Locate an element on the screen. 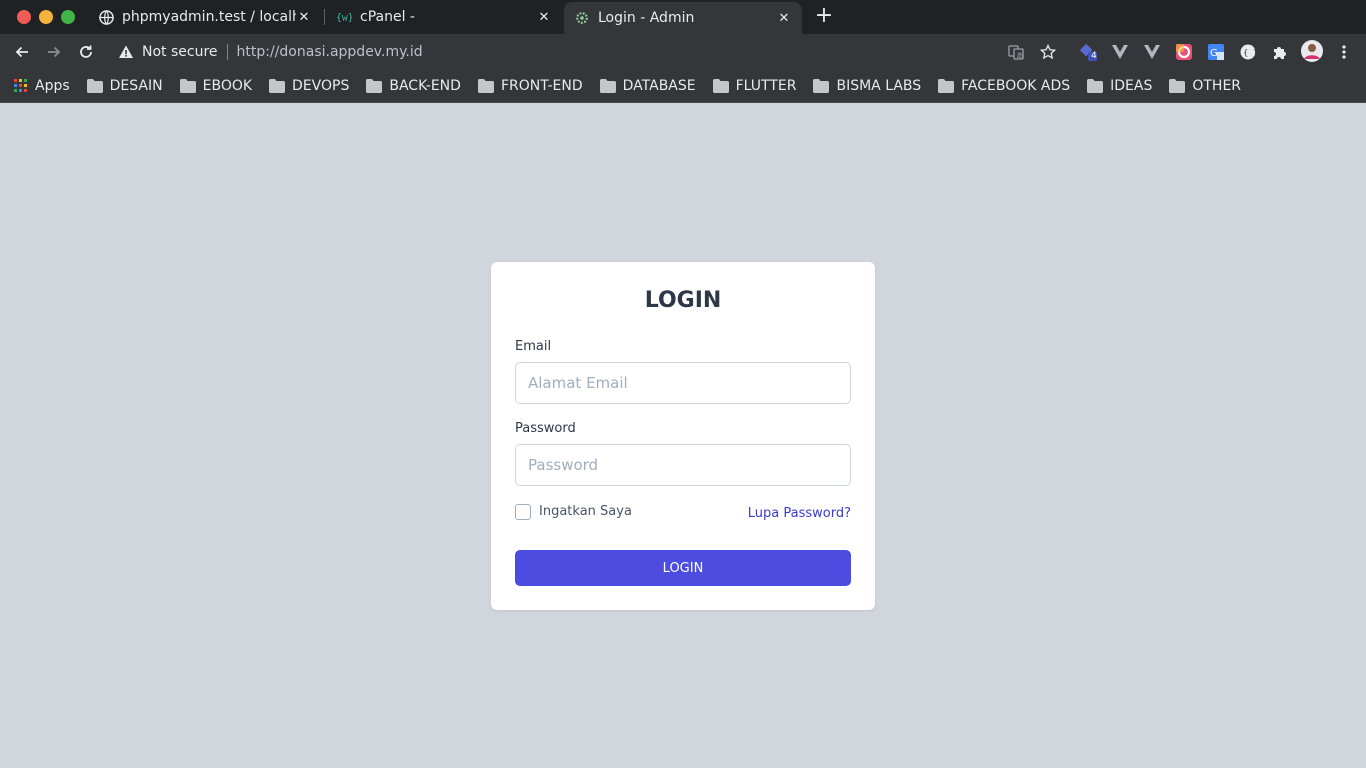  divider is located at coordinates (227, 52).